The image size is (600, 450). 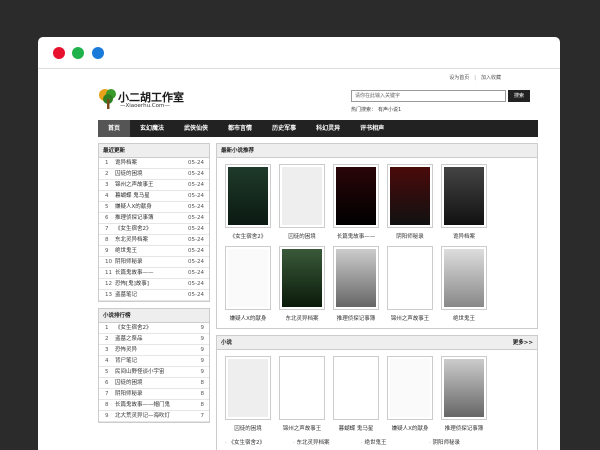 What do you see at coordinates (126, 295) in the screenshot?
I see `item-title: 盗墓笔记` at bounding box center [126, 295].